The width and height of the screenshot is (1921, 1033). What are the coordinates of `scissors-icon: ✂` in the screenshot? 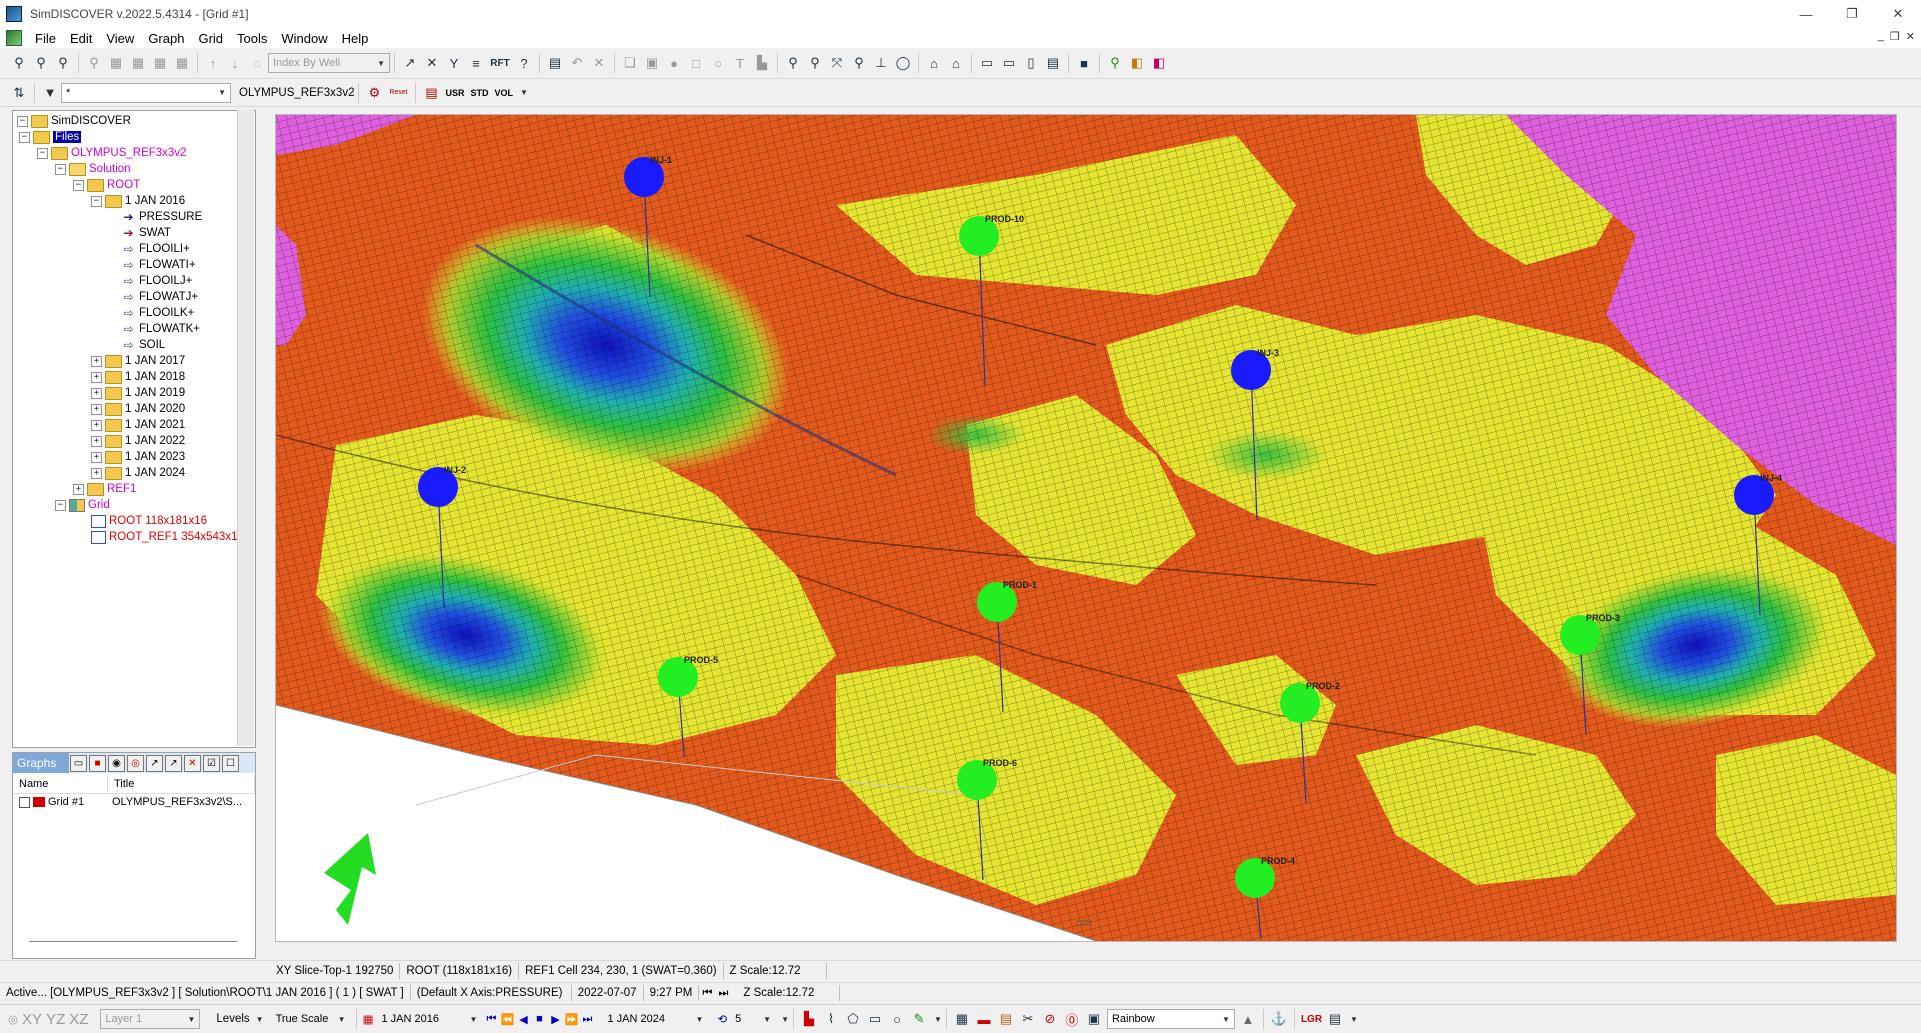 It's located at (1028, 1019).